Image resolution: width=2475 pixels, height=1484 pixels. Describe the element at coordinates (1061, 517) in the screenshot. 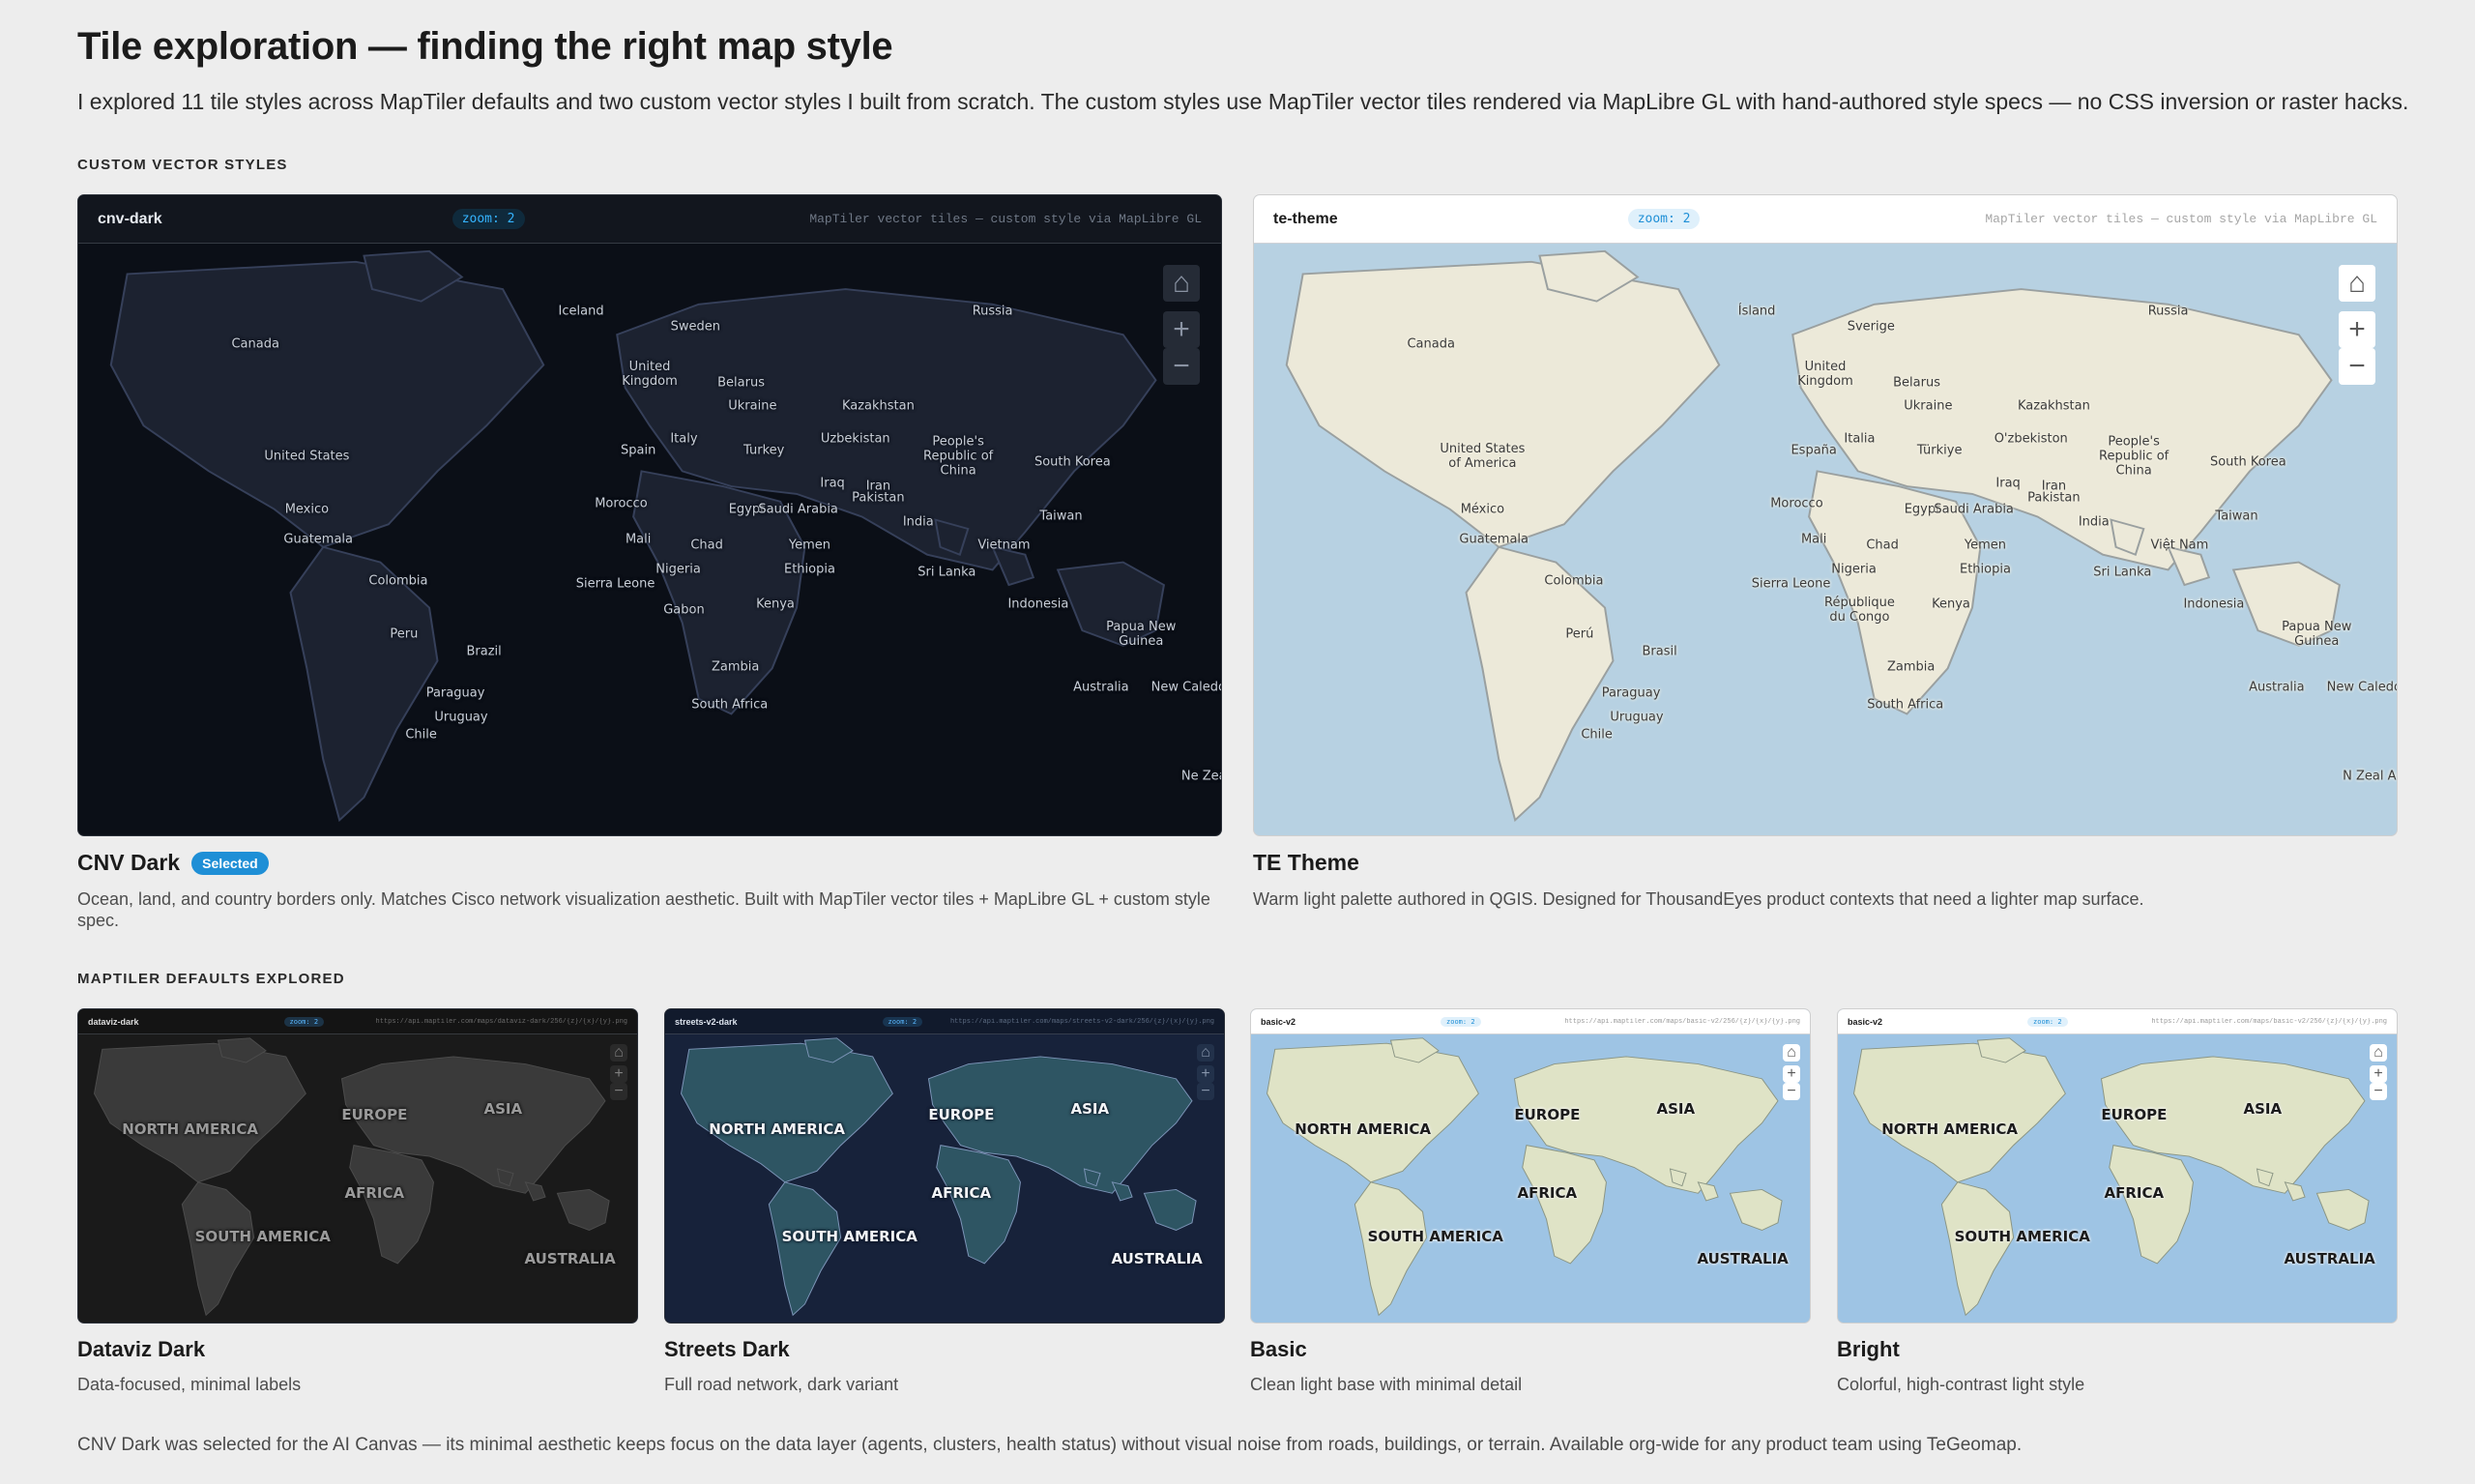

I see `map-label: Taiwan` at that location.